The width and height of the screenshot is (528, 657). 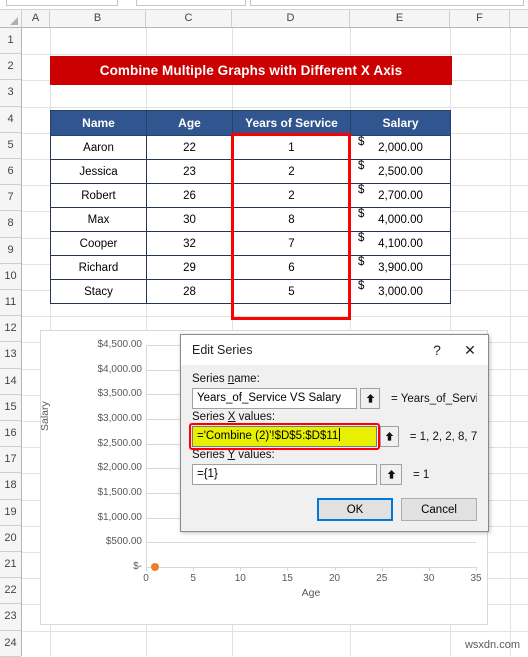 What do you see at coordinates (355, 509) in the screenshot?
I see `ok-button: OK` at bounding box center [355, 509].